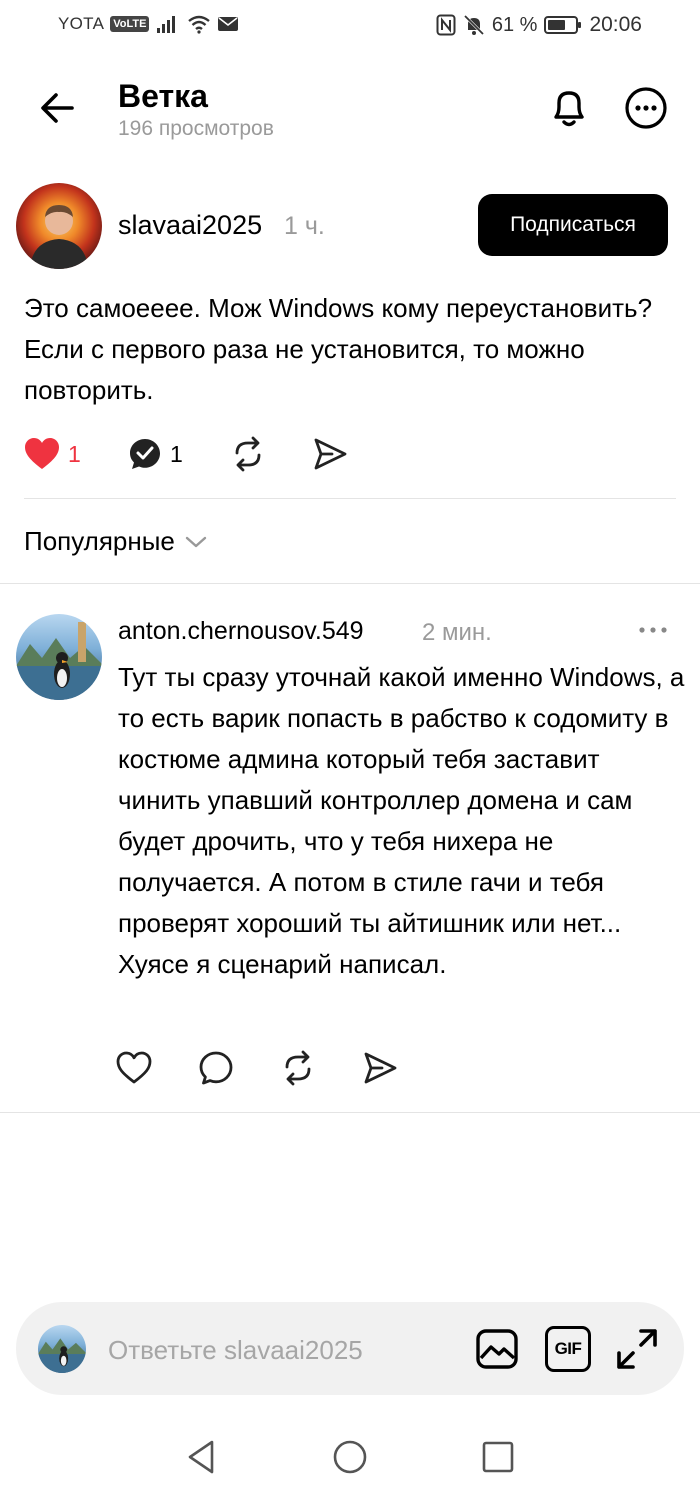  I want to click on status-bar: YOTA VoLTE 61 % 20:06, so click(350, 28).